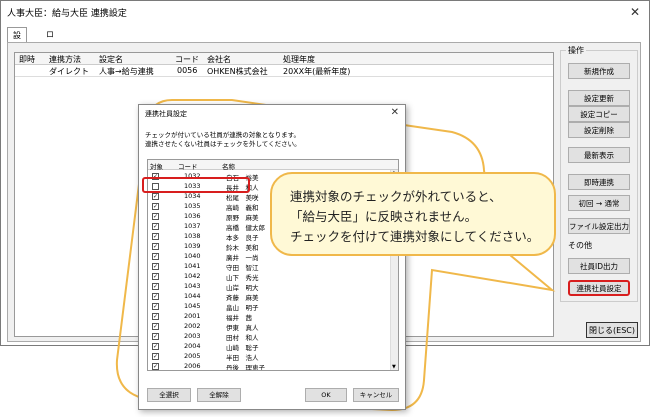  Describe the element at coordinates (196, 185) in the screenshot. I see `unchecked-row-highlight` at that location.